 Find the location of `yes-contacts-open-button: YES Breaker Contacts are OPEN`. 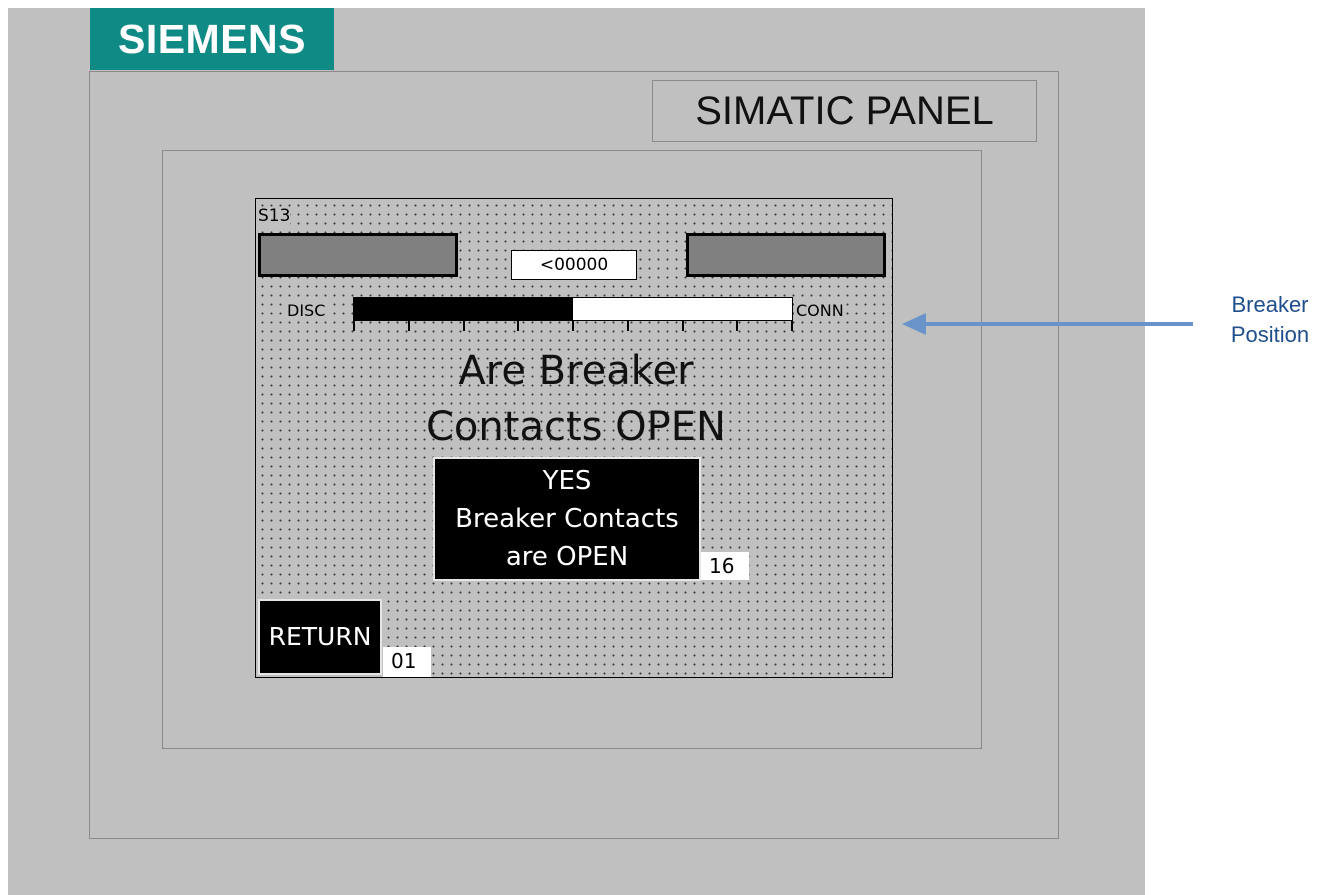

yes-contacts-open-button: YES Breaker Contacts are OPEN is located at coordinates (567, 519).